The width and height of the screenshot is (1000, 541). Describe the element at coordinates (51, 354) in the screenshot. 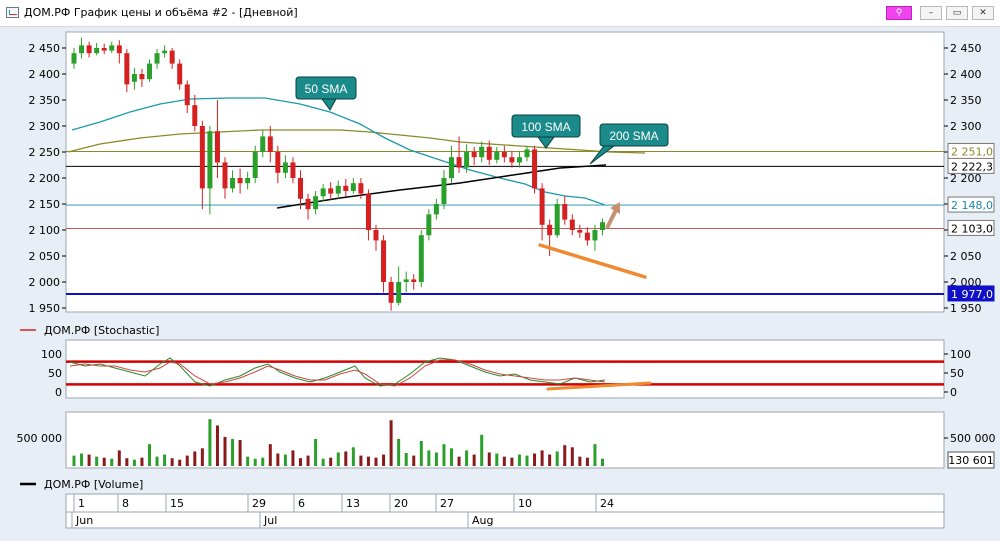

I see `stochastic-y-tick-left: 100` at that location.